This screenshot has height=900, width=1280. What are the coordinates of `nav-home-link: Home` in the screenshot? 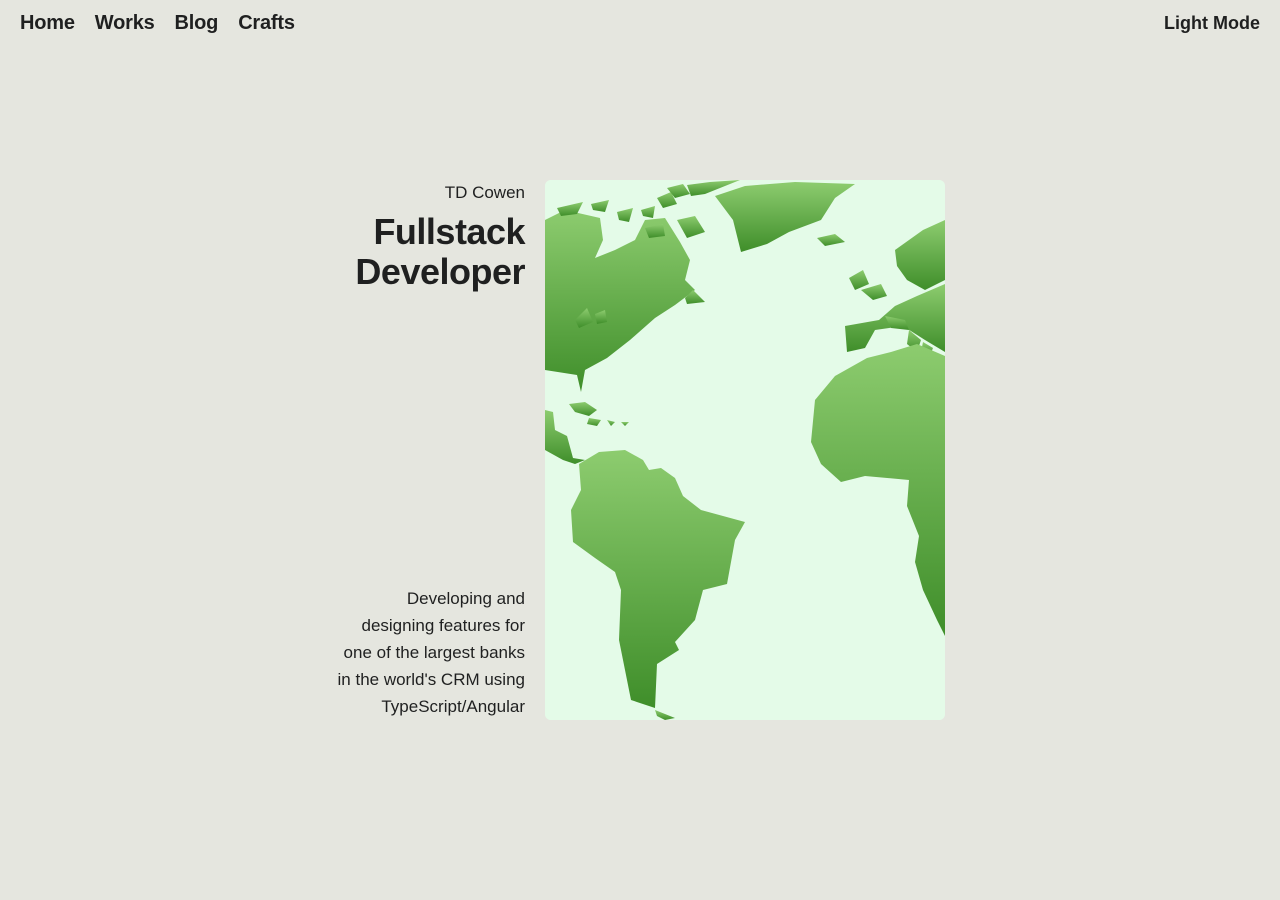 It's located at (47, 23).